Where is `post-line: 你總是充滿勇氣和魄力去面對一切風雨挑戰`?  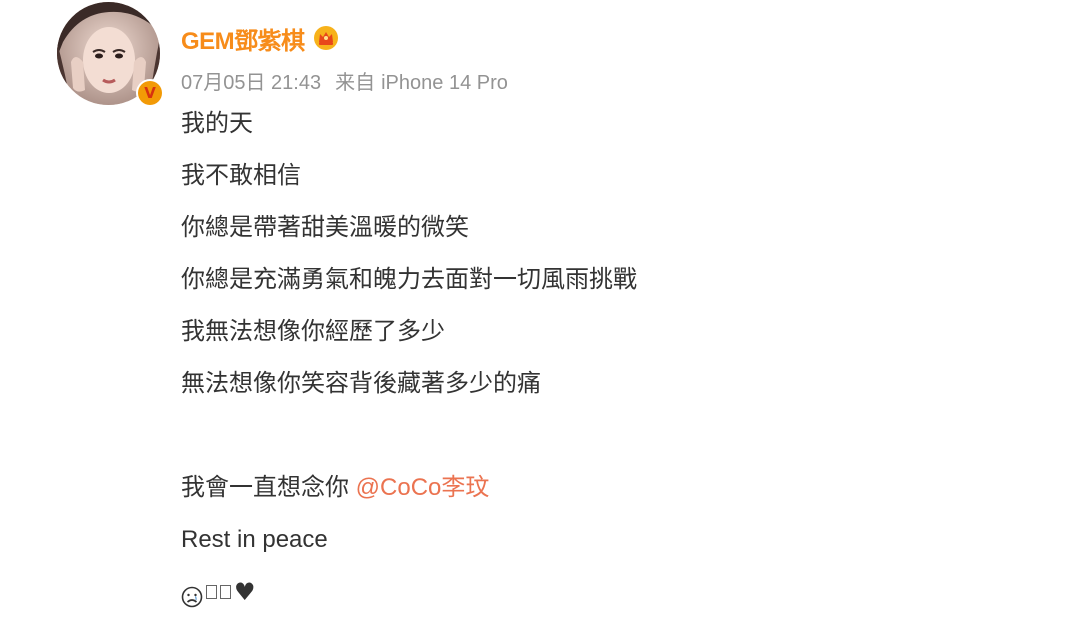
post-line: 你總是充滿勇氣和魄力去面對一切風雨挑戰 is located at coordinates (409, 279).